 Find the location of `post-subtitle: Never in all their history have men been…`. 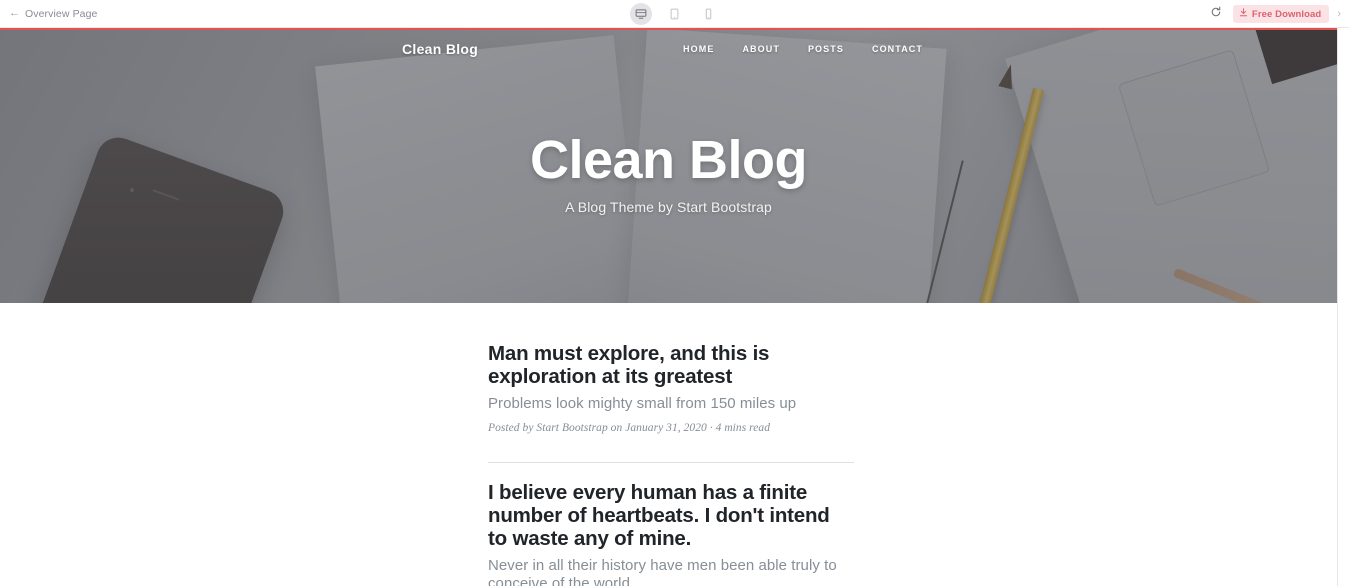

post-subtitle: Never in all their history have men been… is located at coordinates (662, 571).